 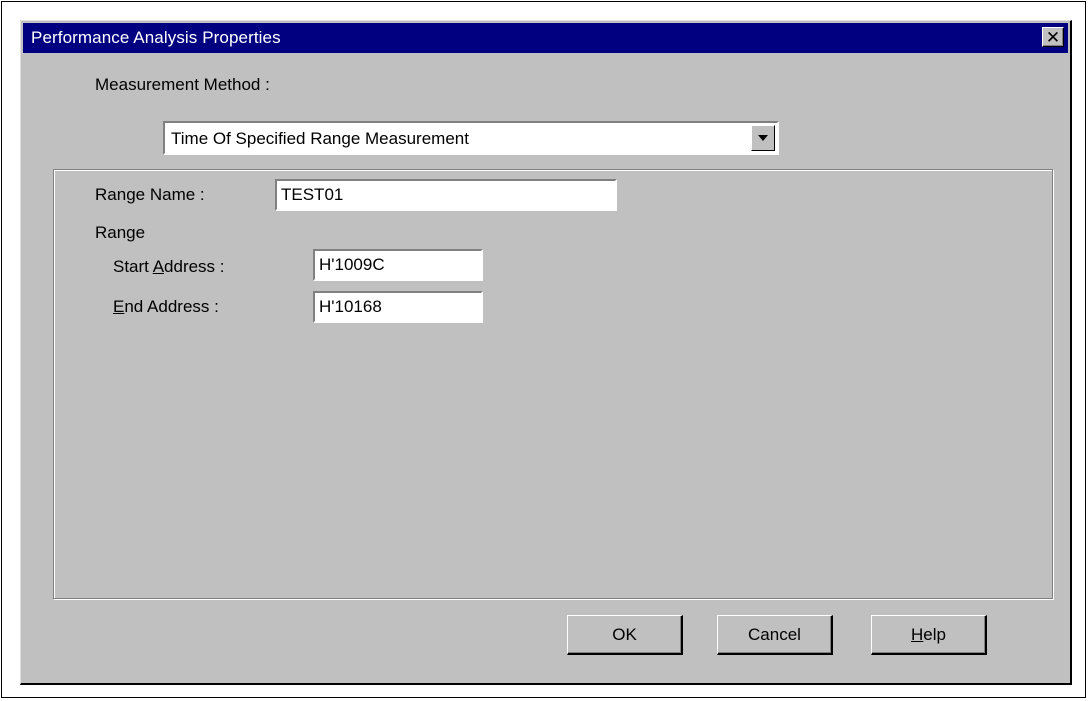 I want to click on end-address-input: H'10168, so click(x=398, y=307).